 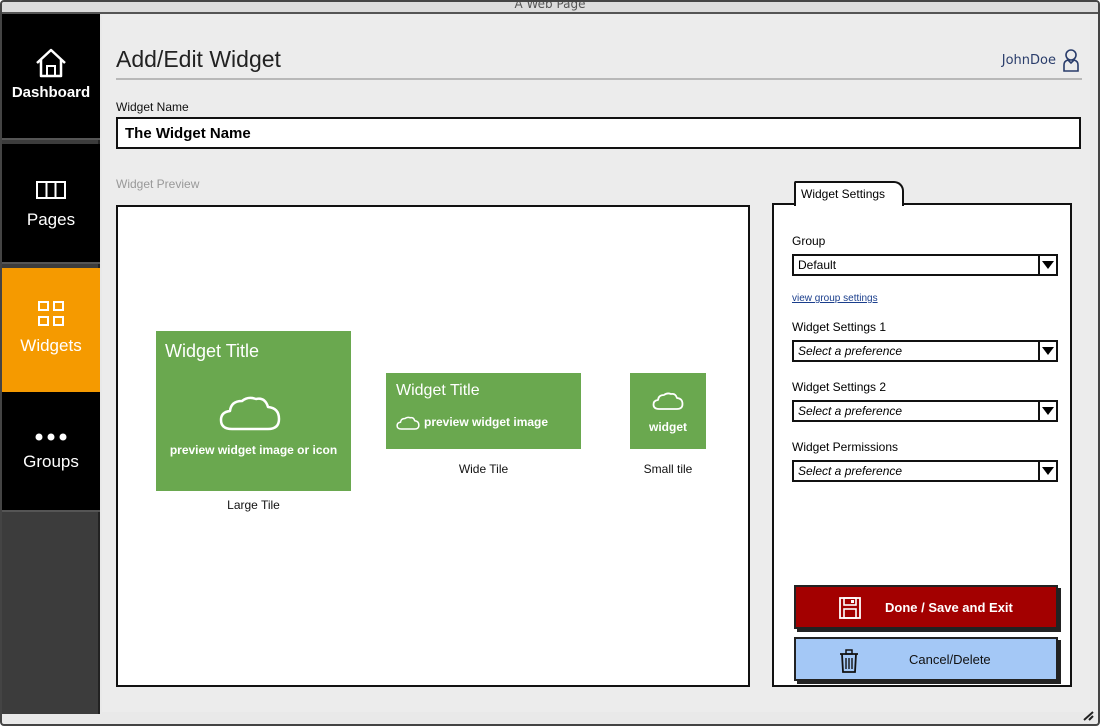 I want to click on sidebar-item-widgets: Widgets, so click(x=51, y=330).